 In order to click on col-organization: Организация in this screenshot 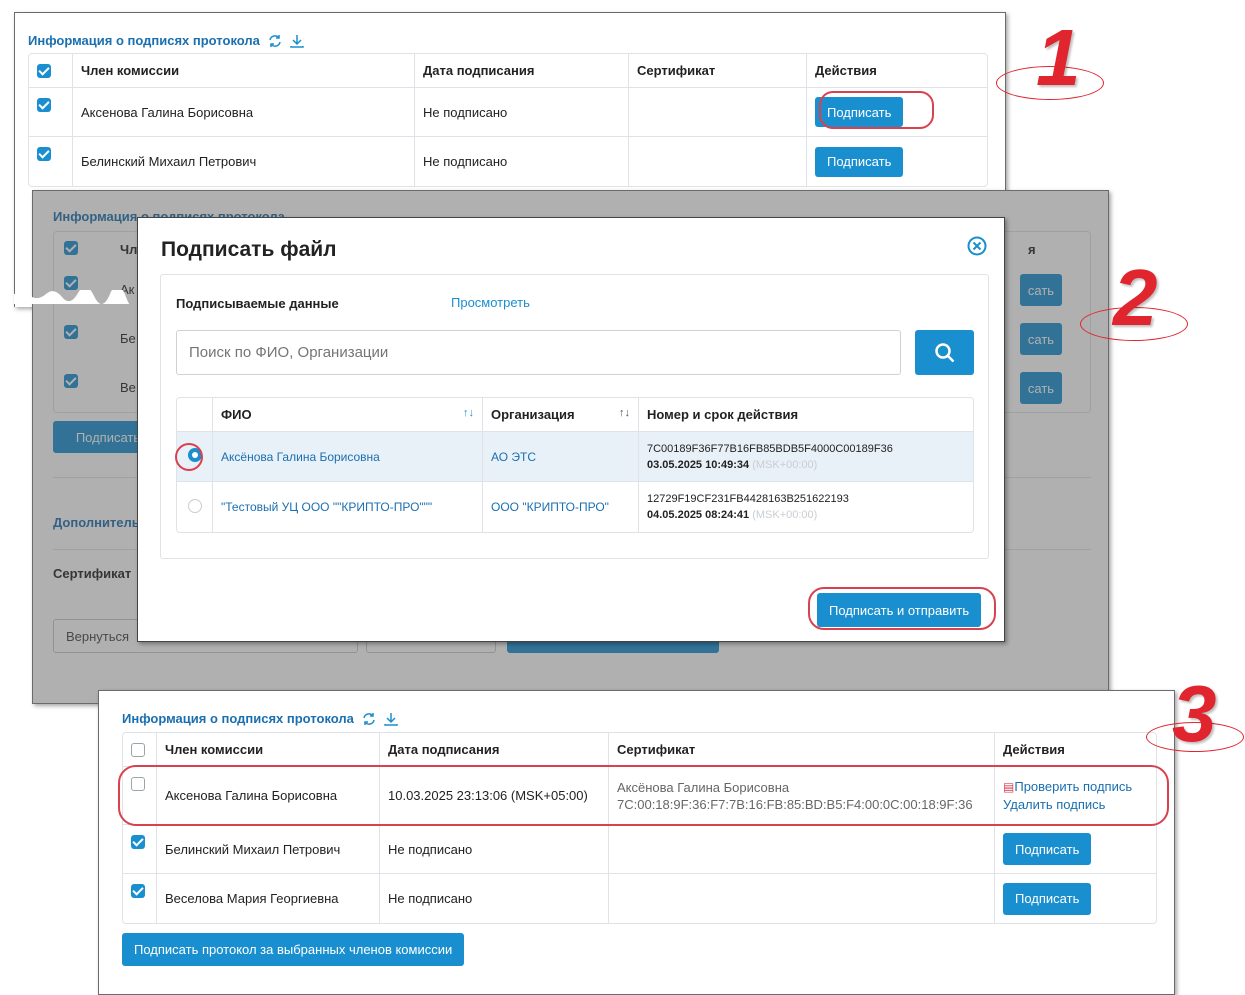, I will do `click(533, 414)`.